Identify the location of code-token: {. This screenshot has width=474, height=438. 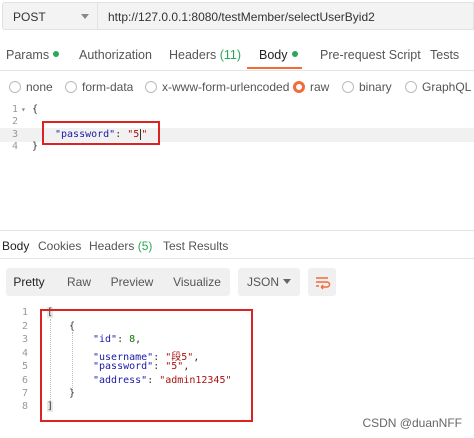
(35, 109).